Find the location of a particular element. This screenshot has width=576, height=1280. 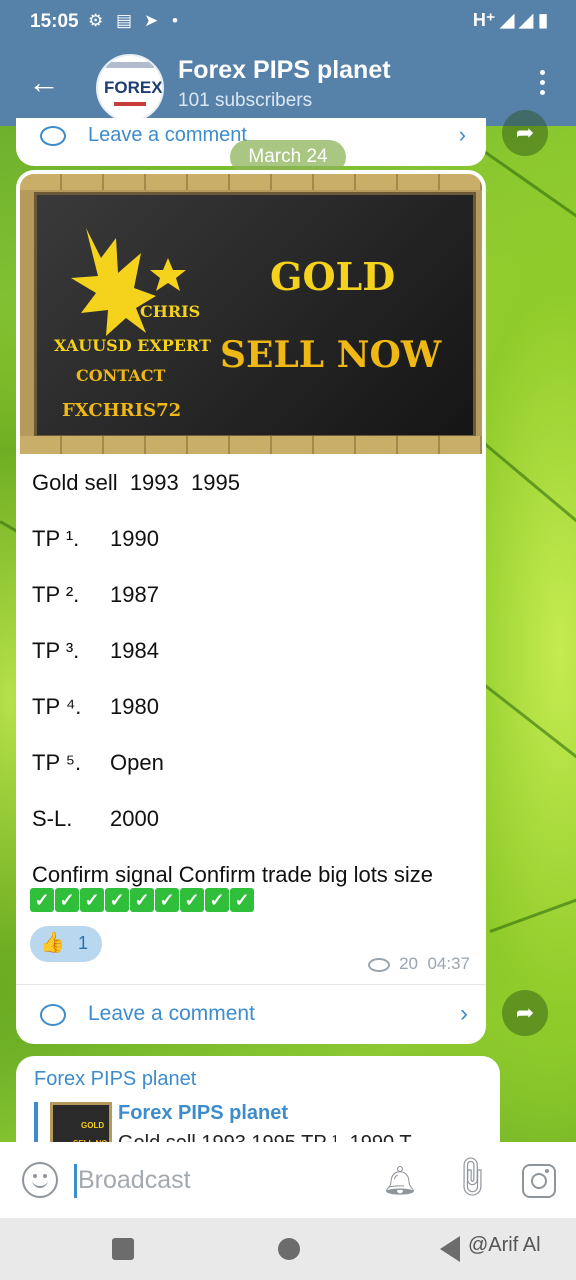

attach-icon: 📎︎ is located at coordinates (471, 1178).